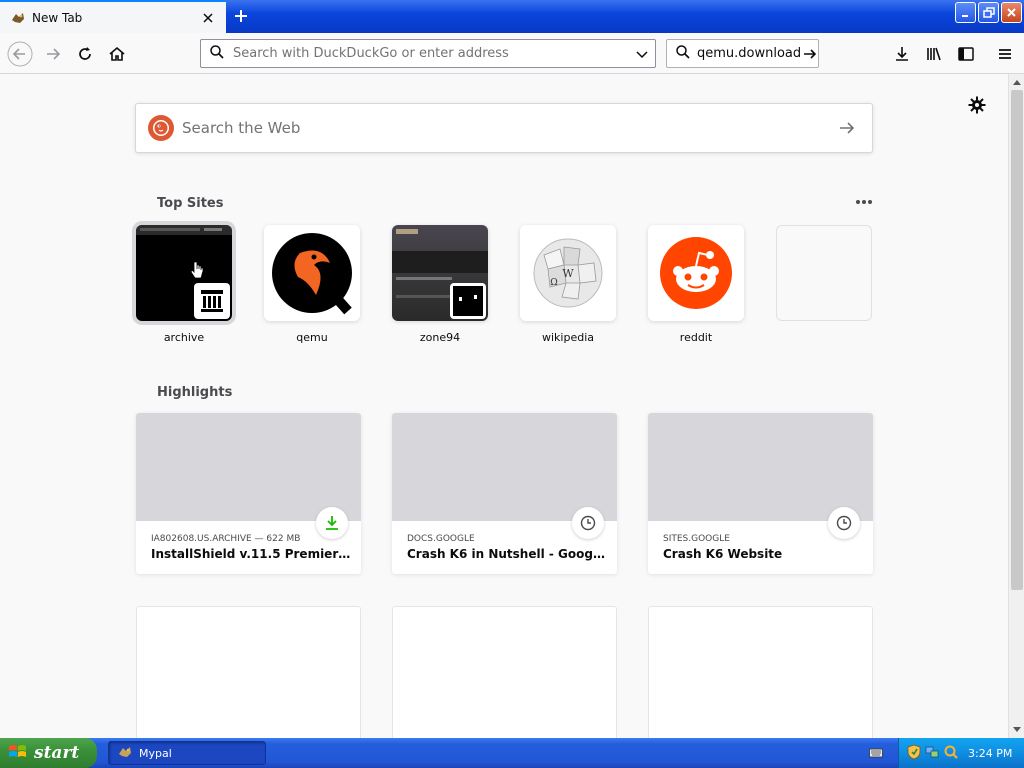  I want to click on window-controls, so click(988, 12).